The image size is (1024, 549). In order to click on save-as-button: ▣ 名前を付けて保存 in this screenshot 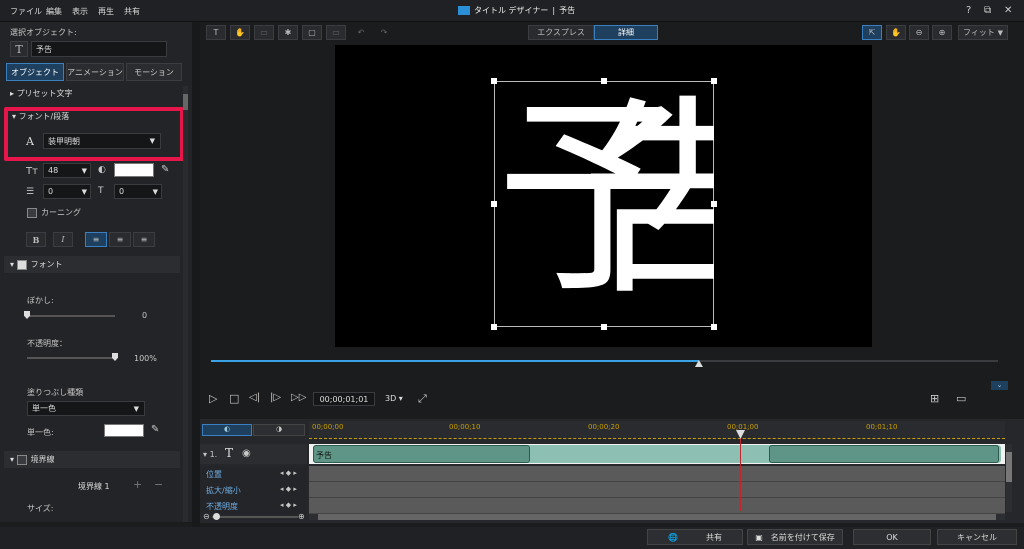, I will do `click(795, 537)`.